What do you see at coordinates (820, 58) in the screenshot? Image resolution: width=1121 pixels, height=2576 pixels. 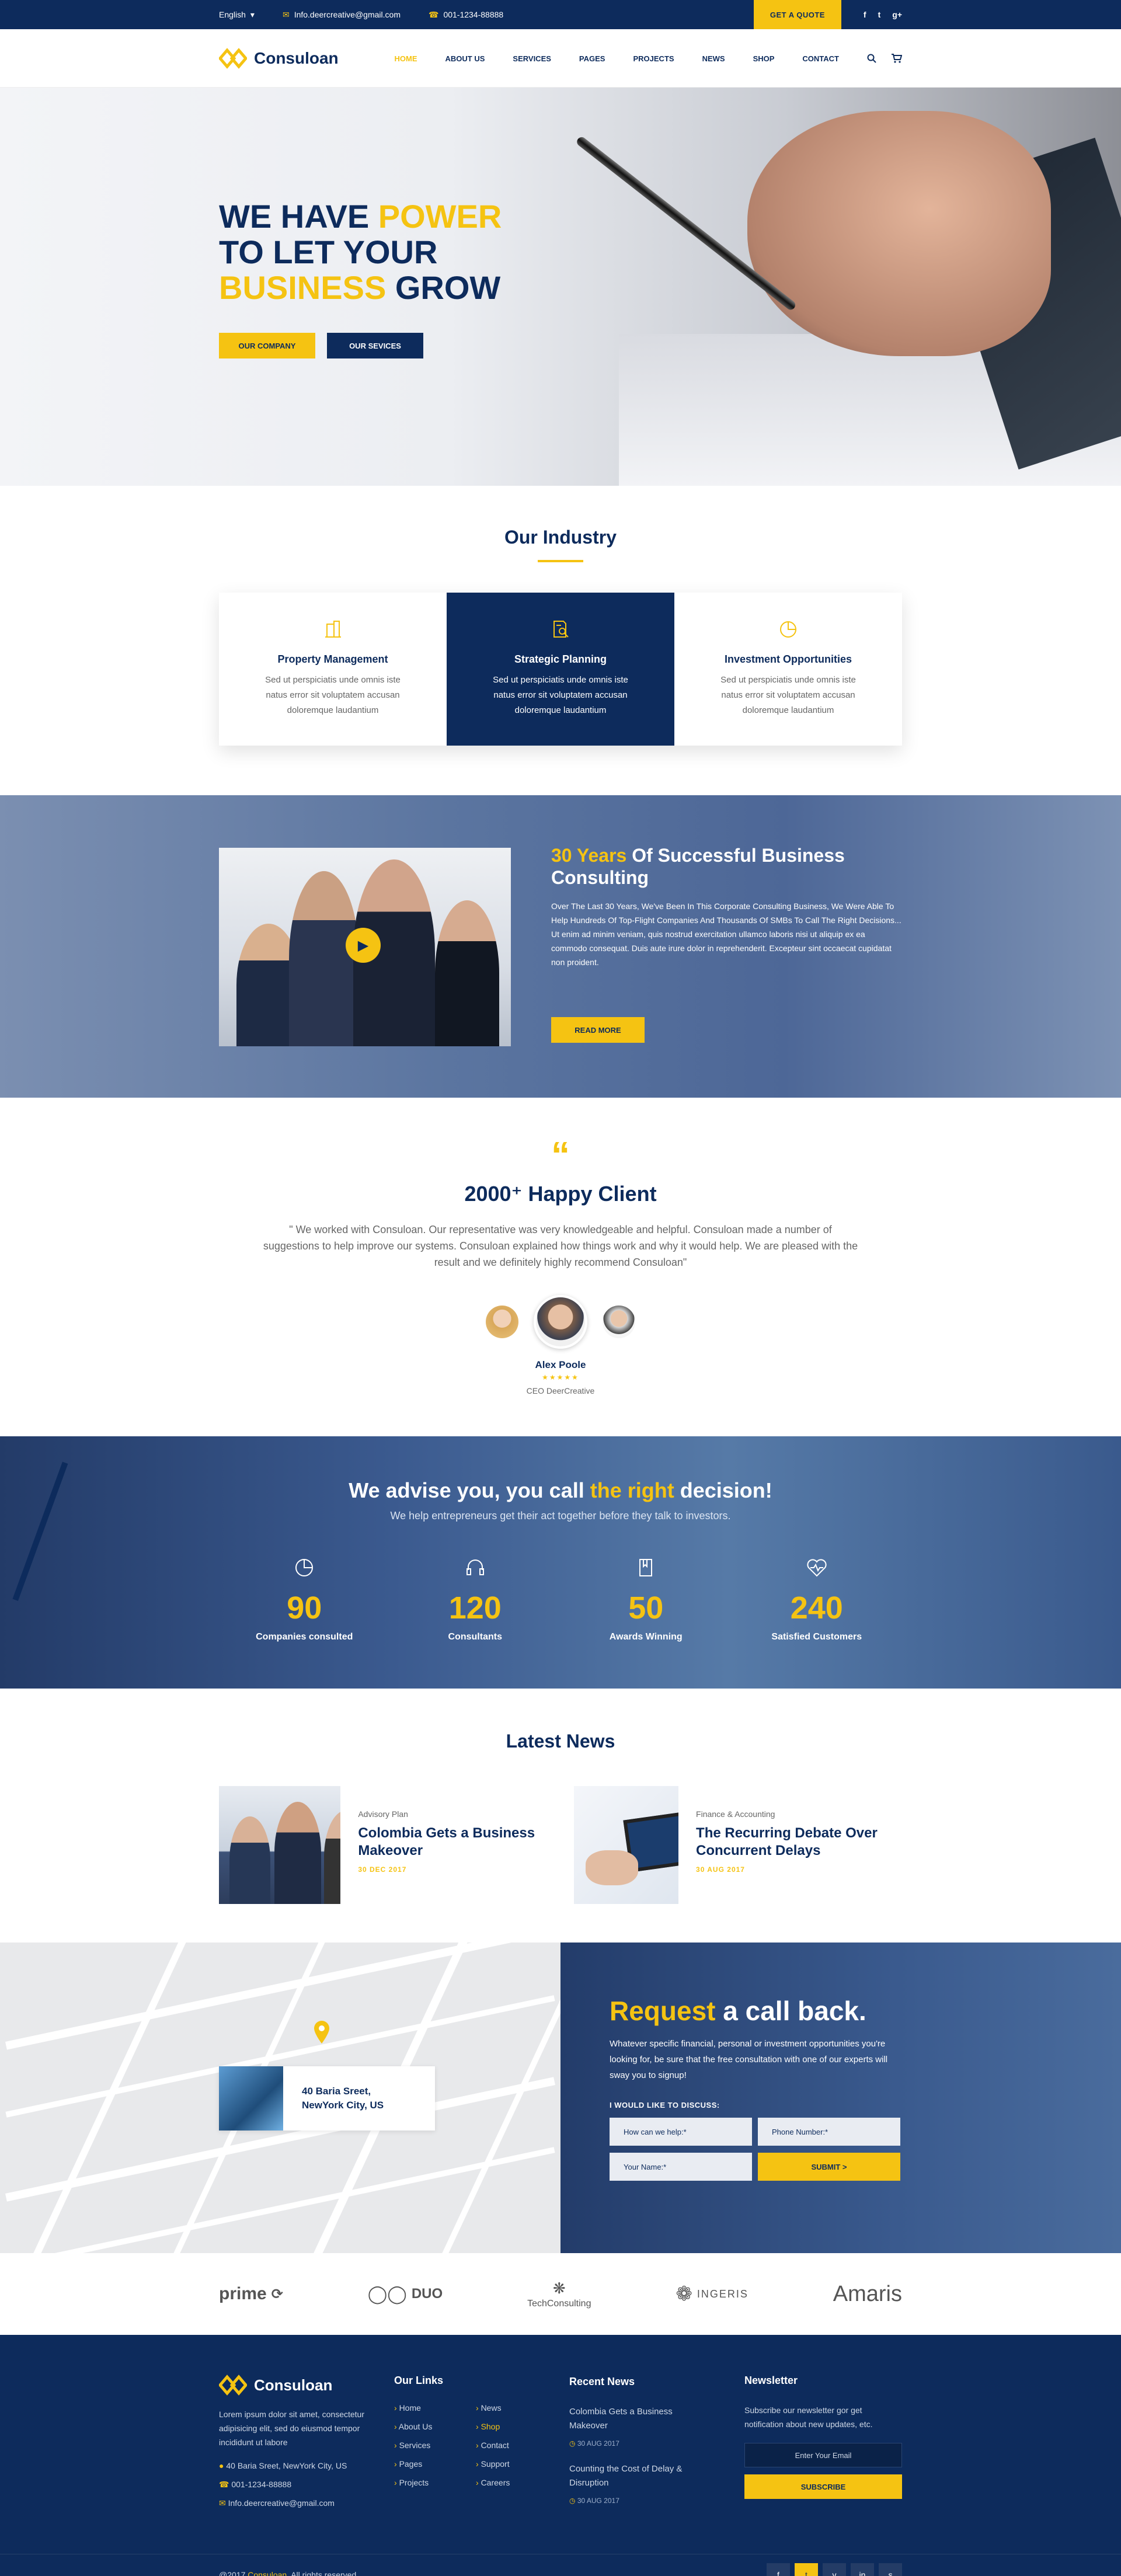 I see `menu-contact: CONTACT` at bounding box center [820, 58].